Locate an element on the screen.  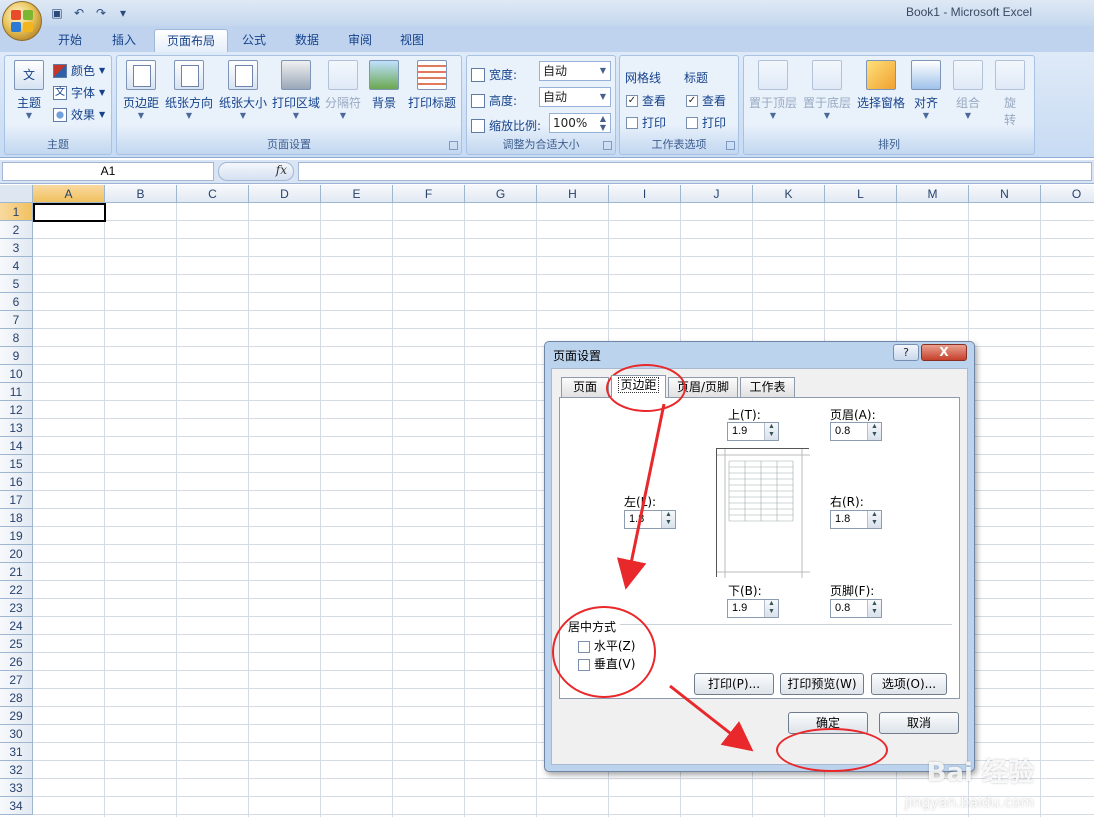
column-header: M is located at coordinates (933, 194).